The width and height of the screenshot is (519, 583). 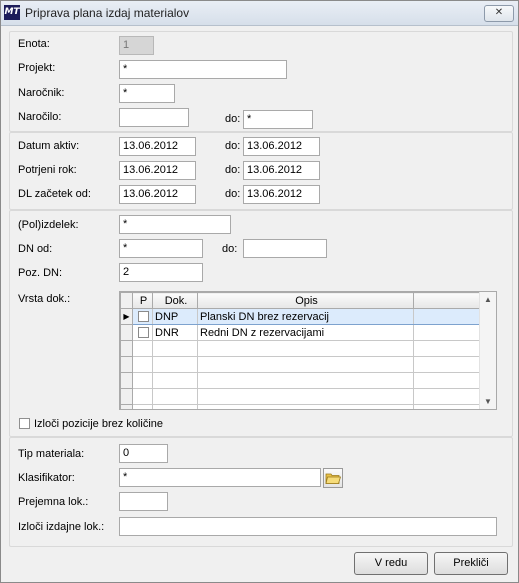 I want to click on row-opis: Redni DN z rezervacijami, so click(x=305, y=332).